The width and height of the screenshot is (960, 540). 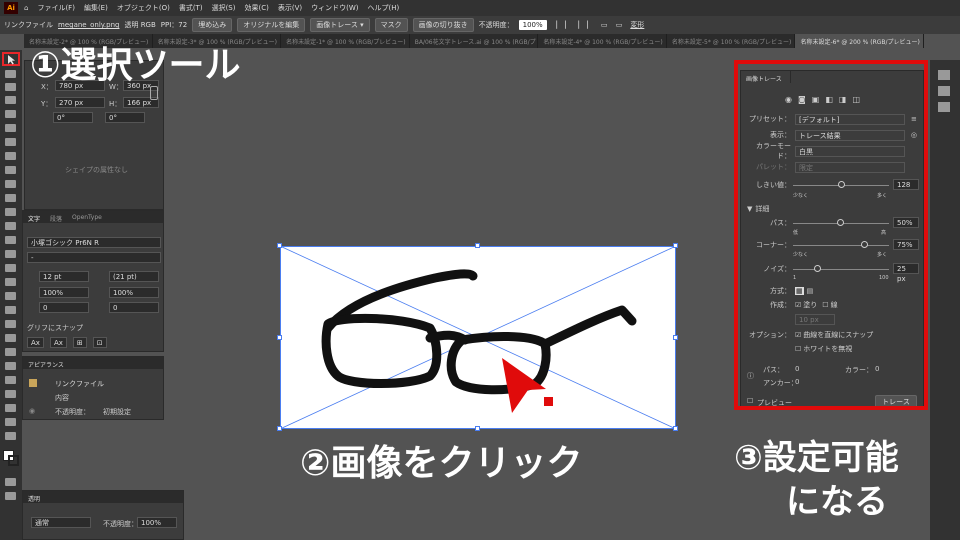 What do you see at coordinates (10, 212) in the screenshot?
I see `eraser-tool-icon` at bounding box center [10, 212].